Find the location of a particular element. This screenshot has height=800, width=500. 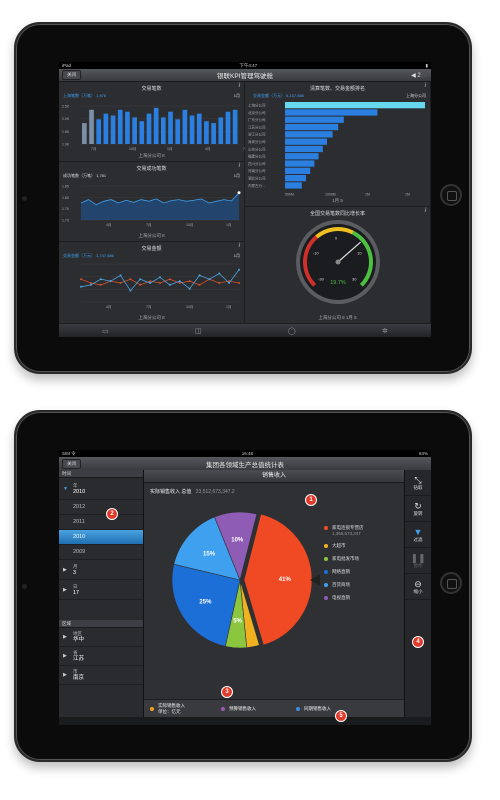

legend-value: 1,365,573,347 is located at coordinates (346, 533).